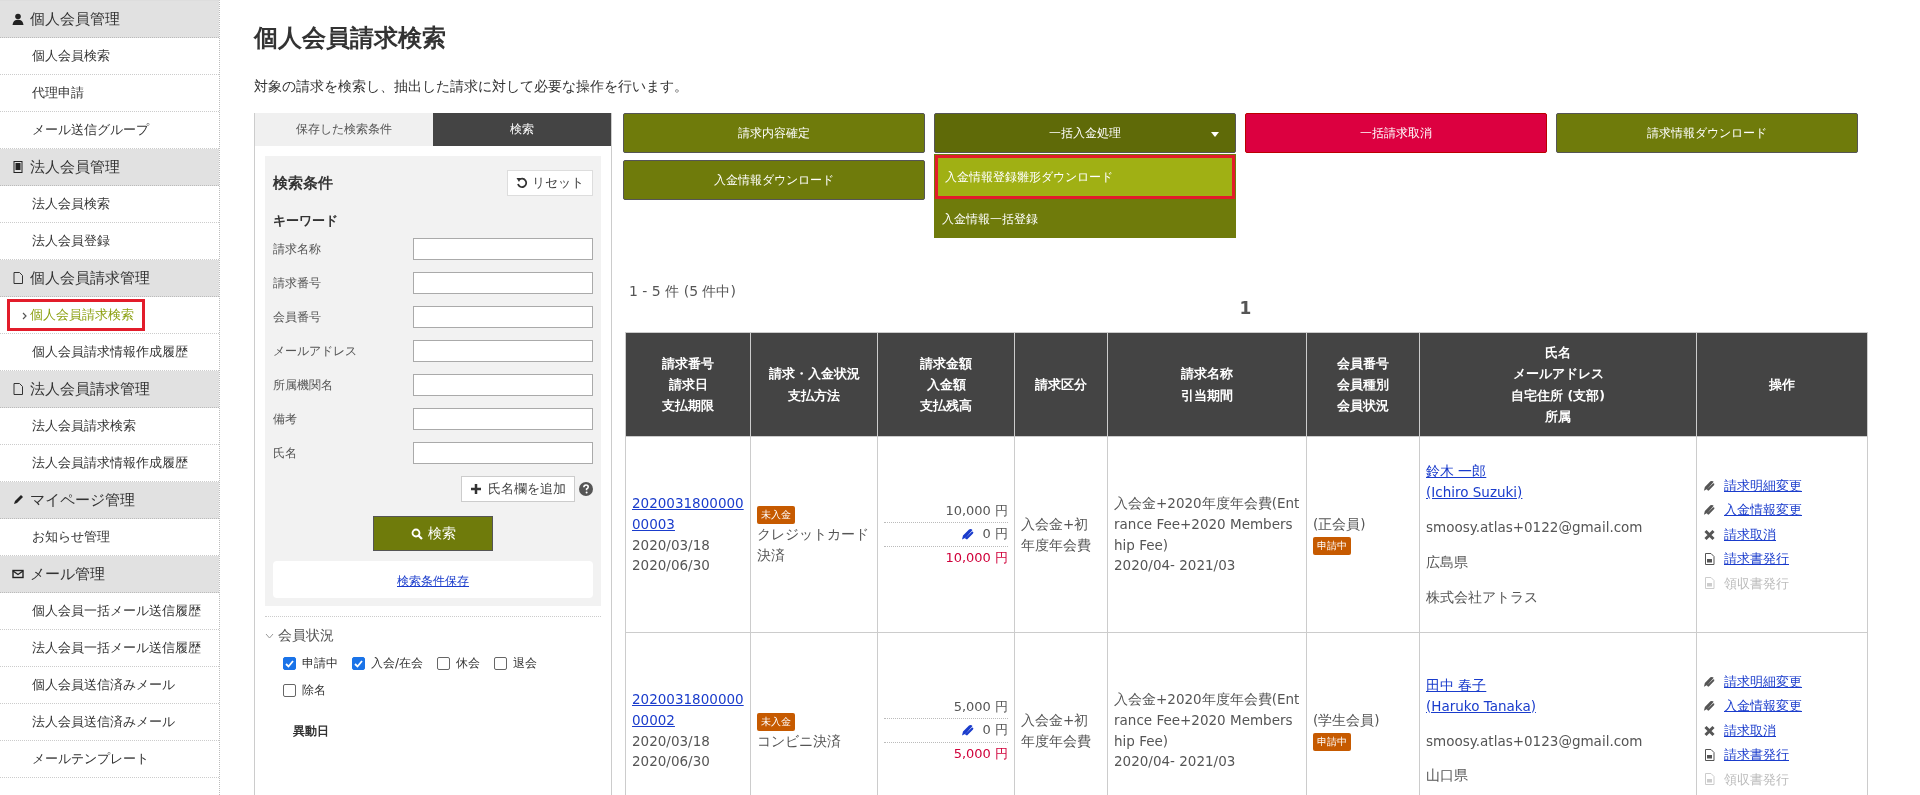 The image size is (1920, 795). Describe the element at coordinates (688, 513) in the screenshot. I see `invoice-link: 202003180000000003` at that location.